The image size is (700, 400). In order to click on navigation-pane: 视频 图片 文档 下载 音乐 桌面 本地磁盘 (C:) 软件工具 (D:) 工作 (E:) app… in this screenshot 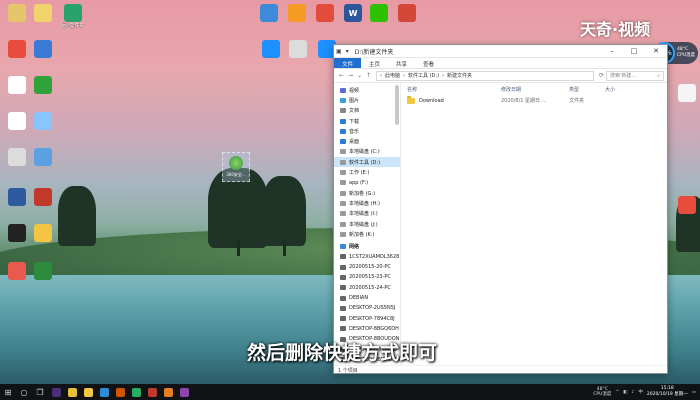, I will do `click(367, 224)`.